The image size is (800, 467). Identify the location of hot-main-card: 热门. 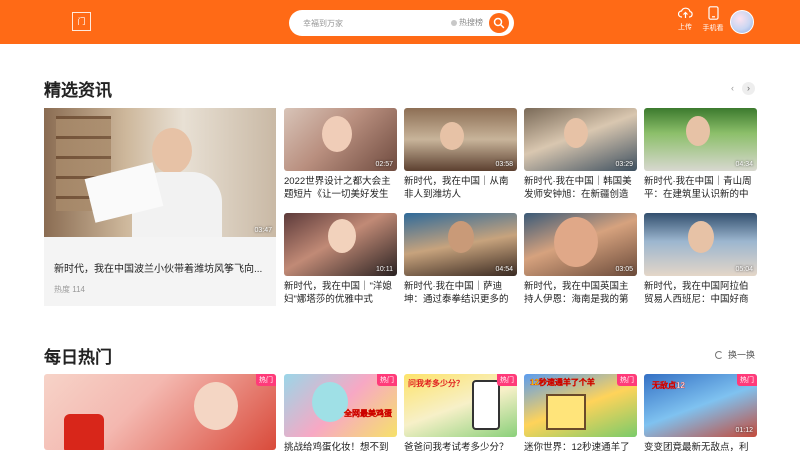
(160, 412).